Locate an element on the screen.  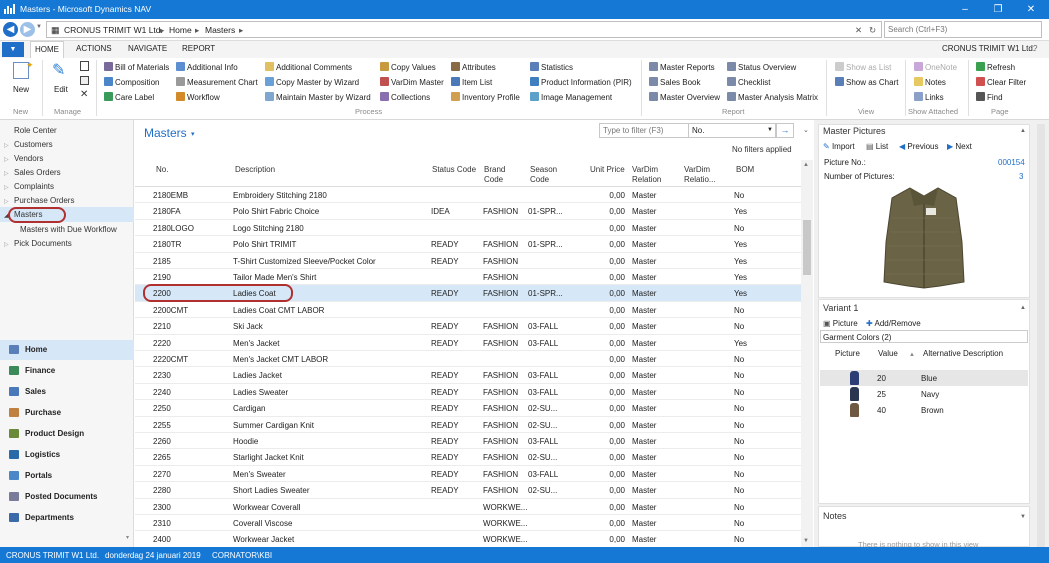
minimize-icon: – is located at coordinates (965, 9).